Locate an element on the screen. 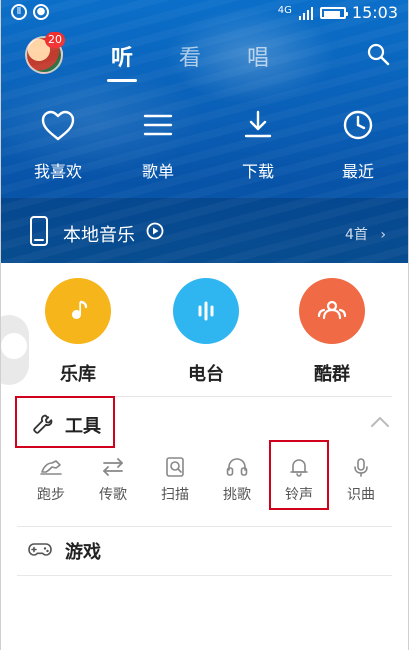 This screenshot has width=409, height=650. list-icon is located at coordinates (158, 125).